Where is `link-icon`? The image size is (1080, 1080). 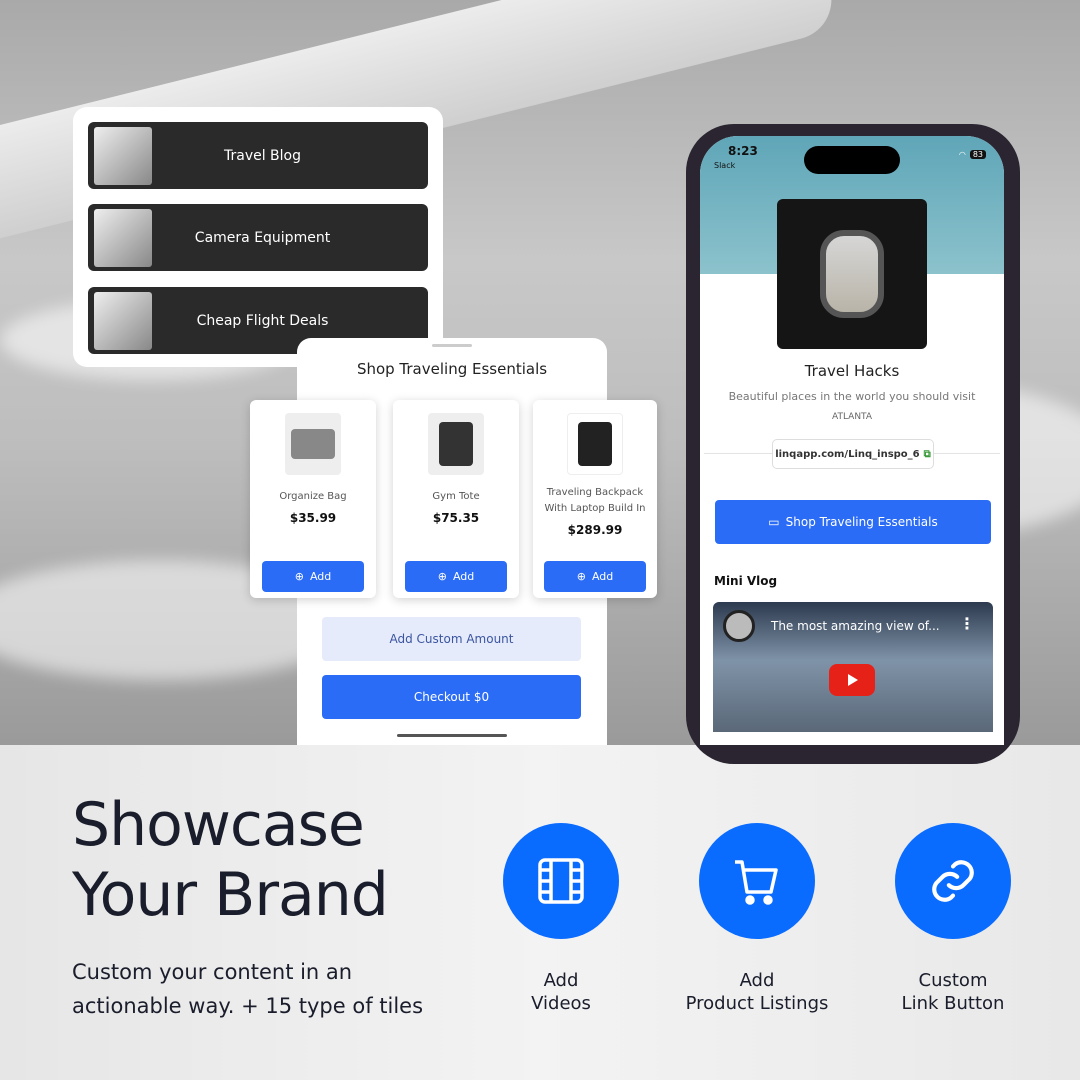
link-icon is located at coordinates (953, 881).